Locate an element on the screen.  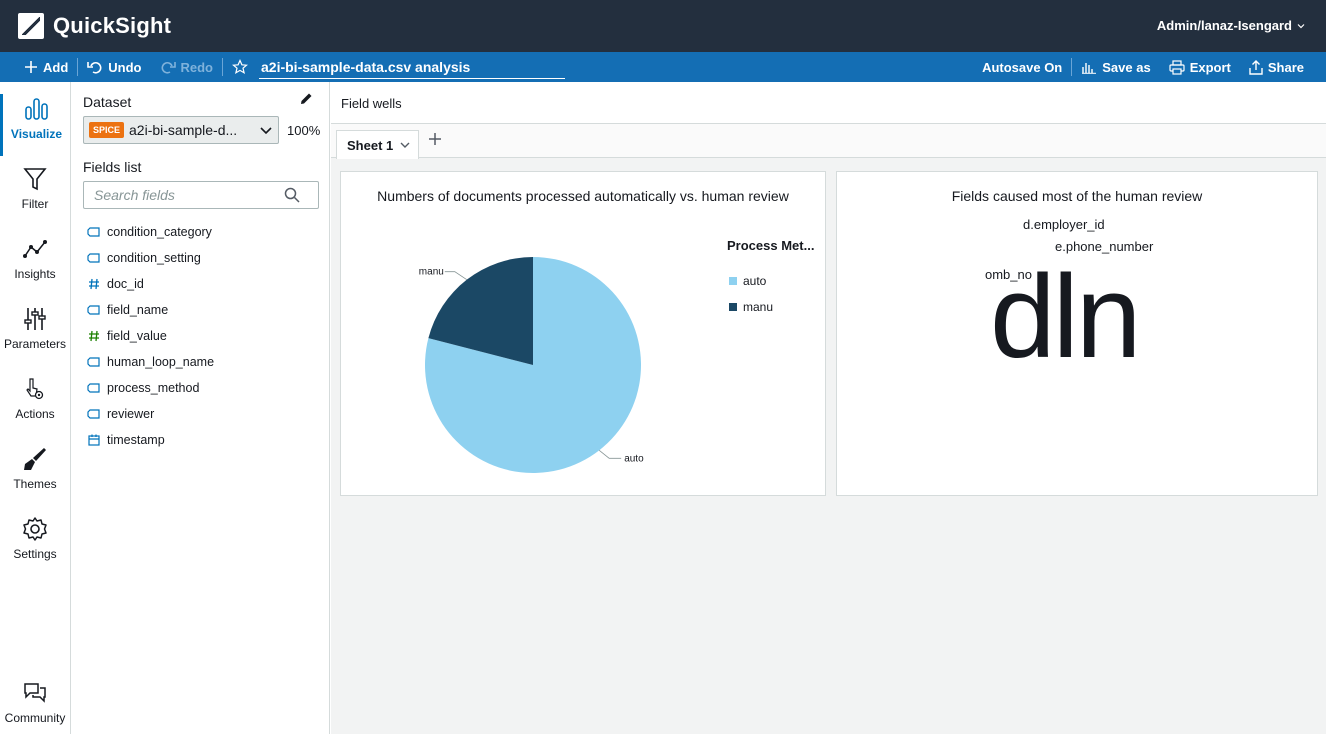
favorite-button is located at coordinates (240, 67).